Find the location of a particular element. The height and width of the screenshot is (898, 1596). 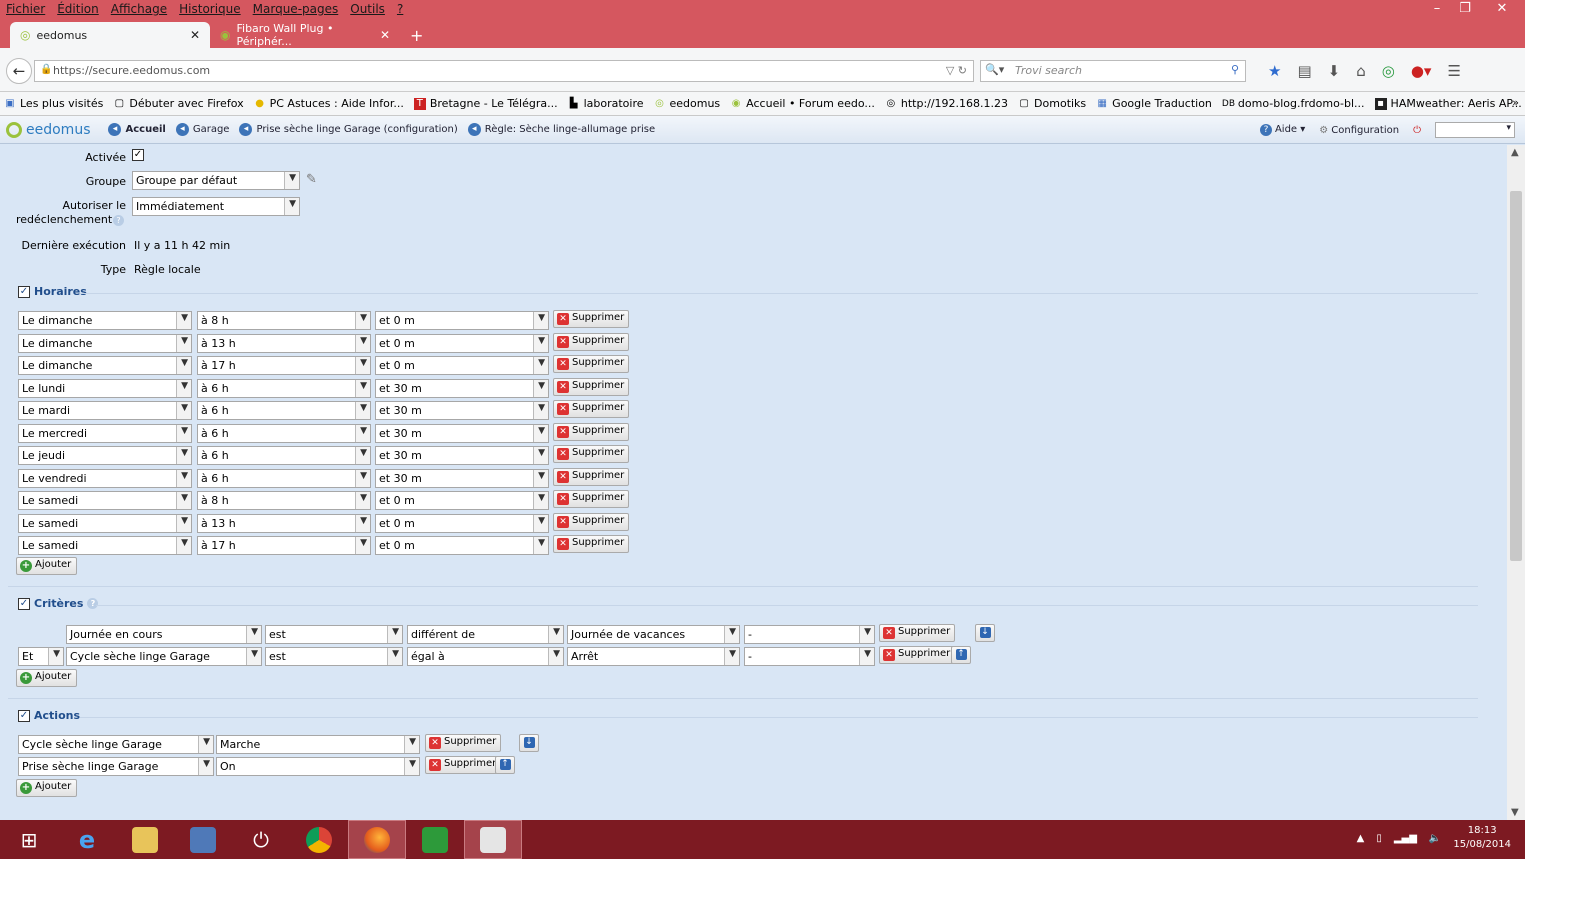

move-down-button: ↓ is located at coordinates (985, 633).